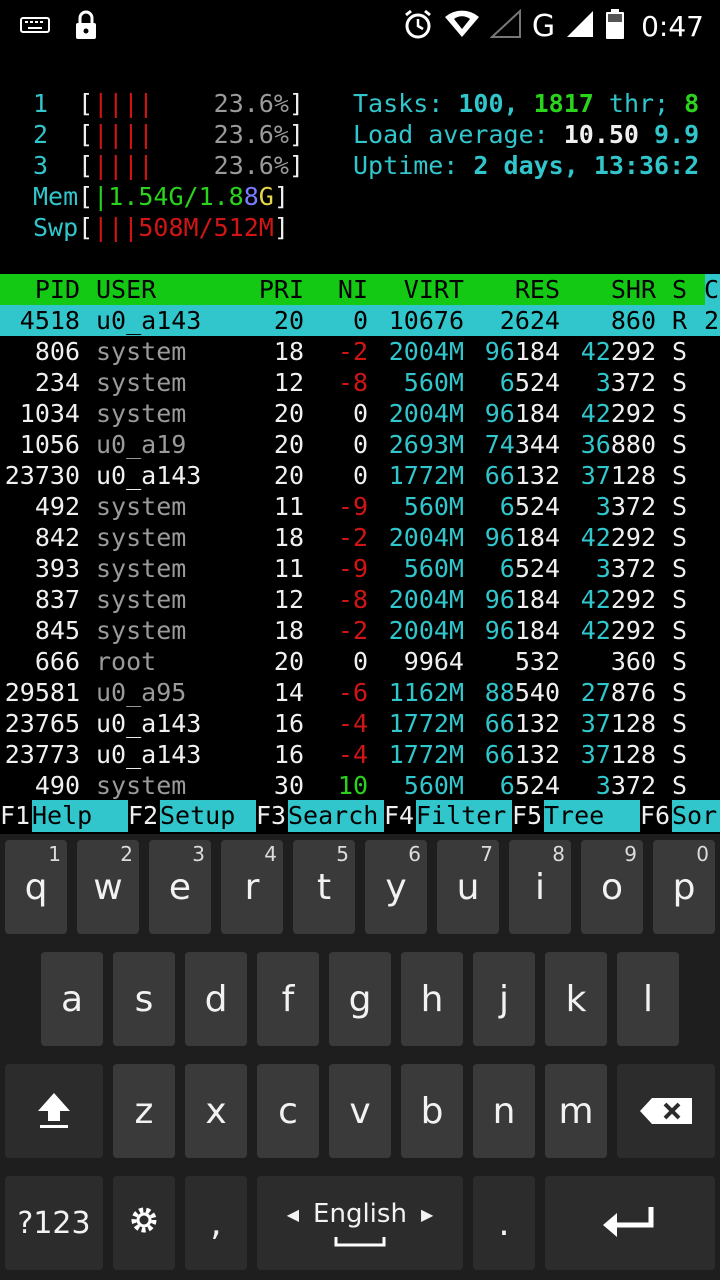 The height and width of the screenshot is (1280, 720). Describe the element at coordinates (54, 854) in the screenshot. I see `key-hint: 1` at that location.